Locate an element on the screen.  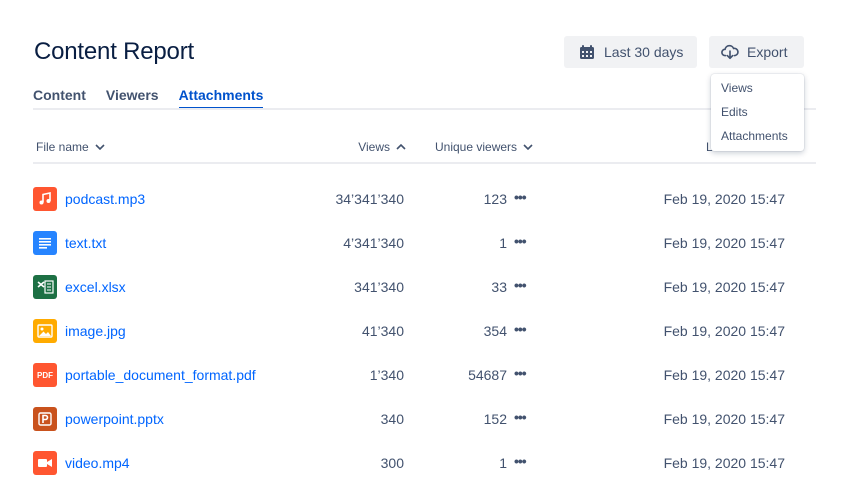
views-count: 41’340 is located at coordinates (382, 331).